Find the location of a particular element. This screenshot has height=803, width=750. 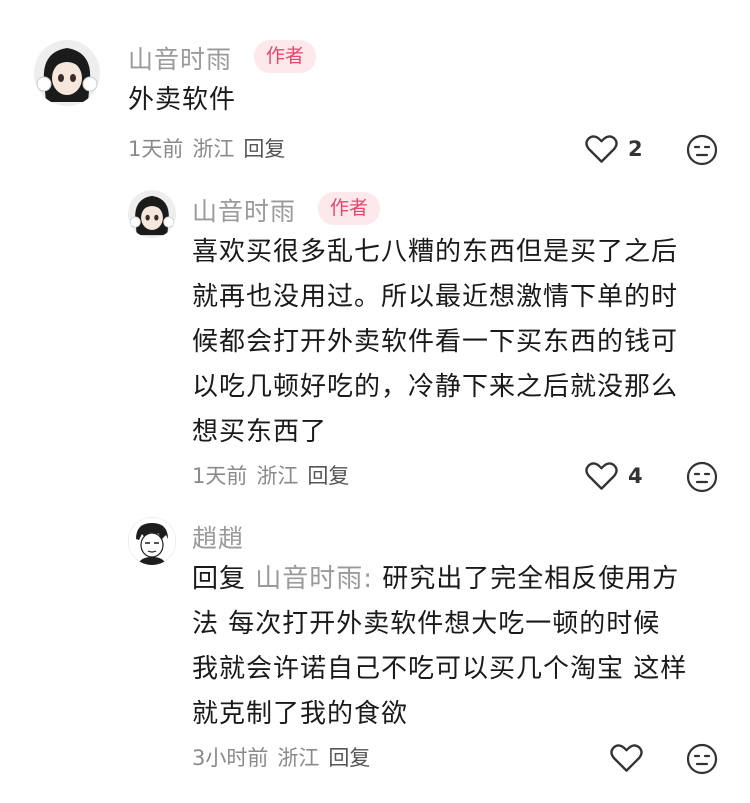

comment-text: 研究出了完全相反使用方 is located at coordinates (526, 579).